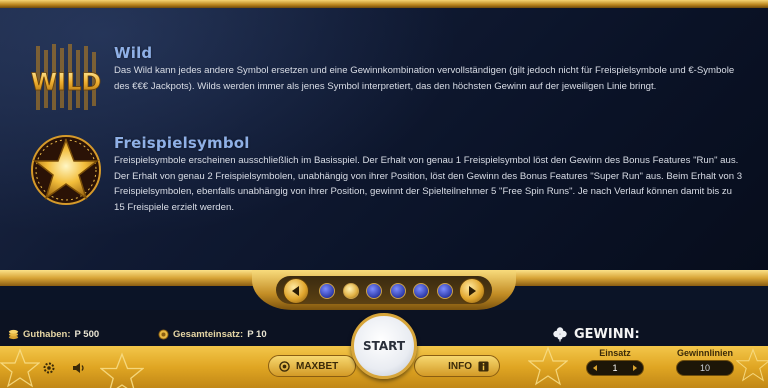 The width and height of the screenshot is (768, 388). I want to click on gewinn-display: GEWINN:, so click(596, 334).